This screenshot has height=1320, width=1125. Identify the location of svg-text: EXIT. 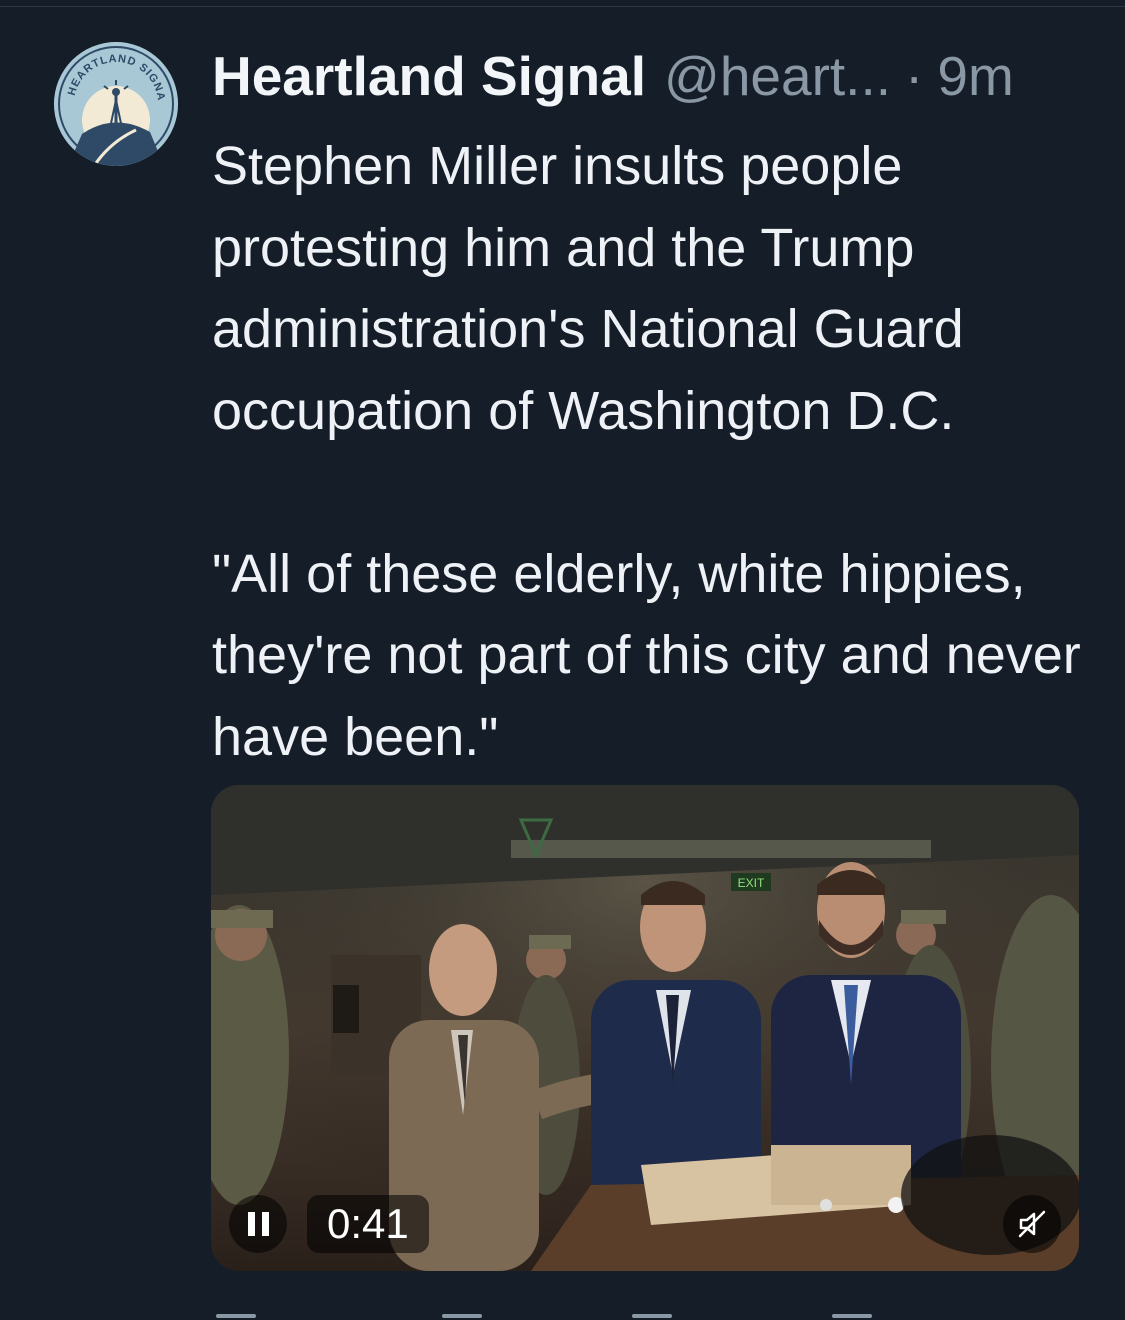
(751, 883).